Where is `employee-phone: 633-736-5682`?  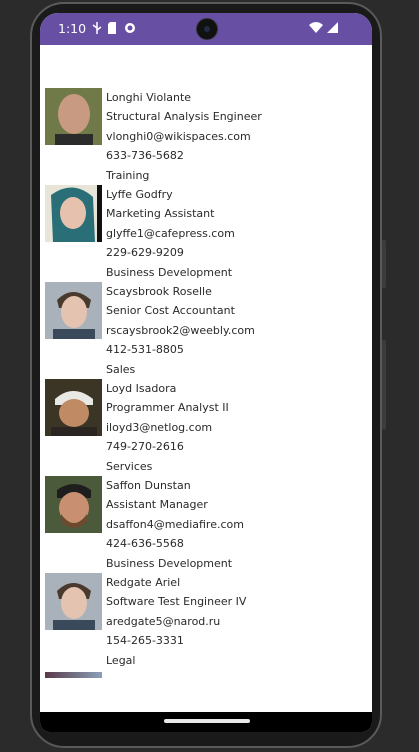 employee-phone: 633-736-5682 is located at coordinates (145, 156).